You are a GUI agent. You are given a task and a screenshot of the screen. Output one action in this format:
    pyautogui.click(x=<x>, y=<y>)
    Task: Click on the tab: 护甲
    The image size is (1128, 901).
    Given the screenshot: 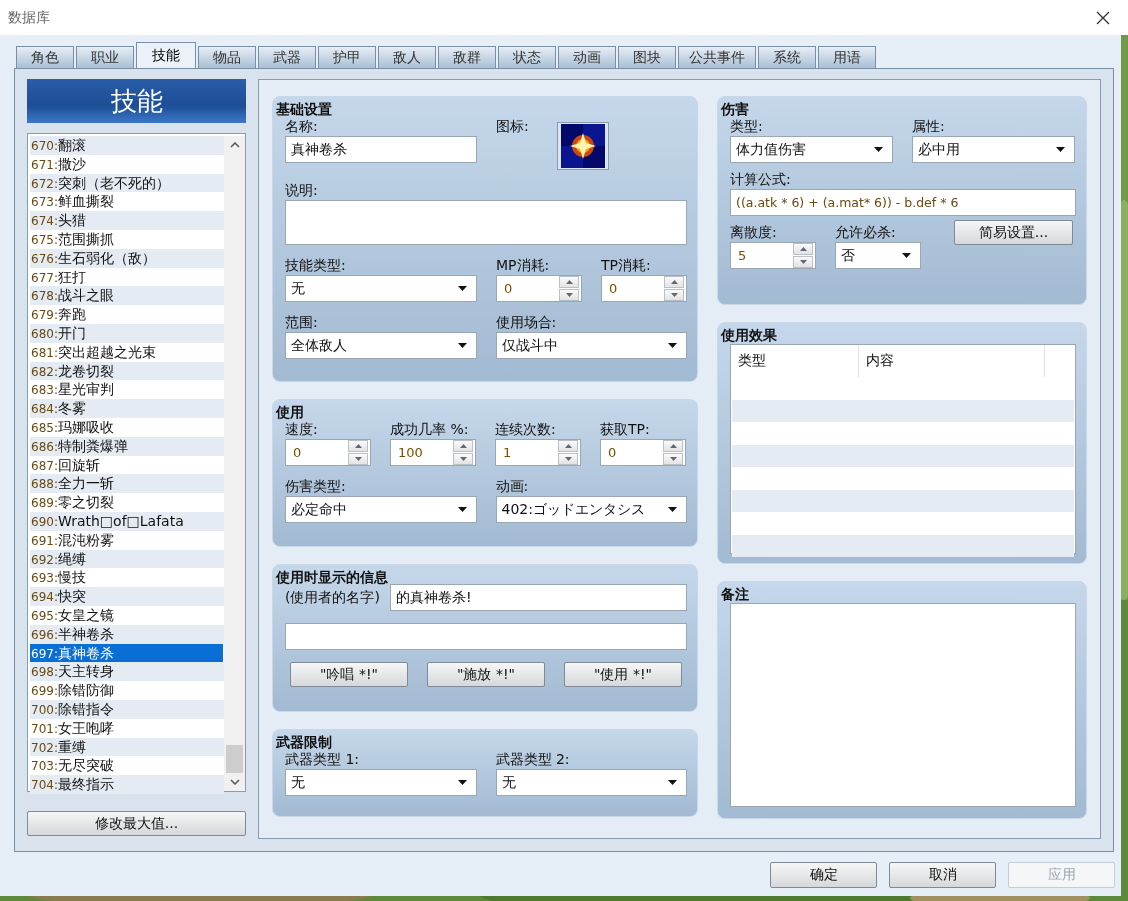 What is the action you would take?
    pyautogui.click(x=347, y=57)
    